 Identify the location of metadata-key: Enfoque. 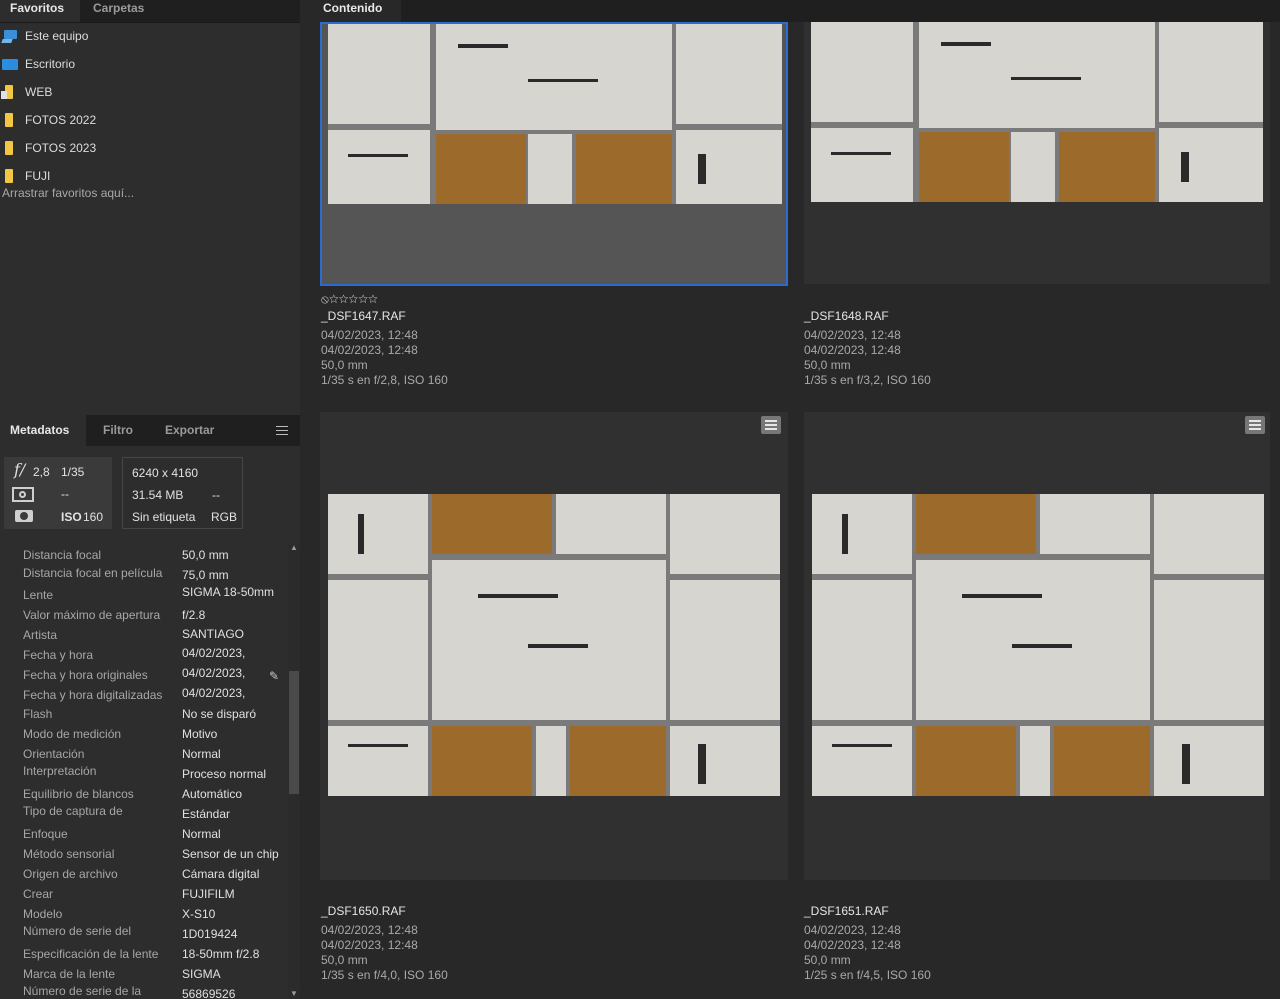
(45, 834).